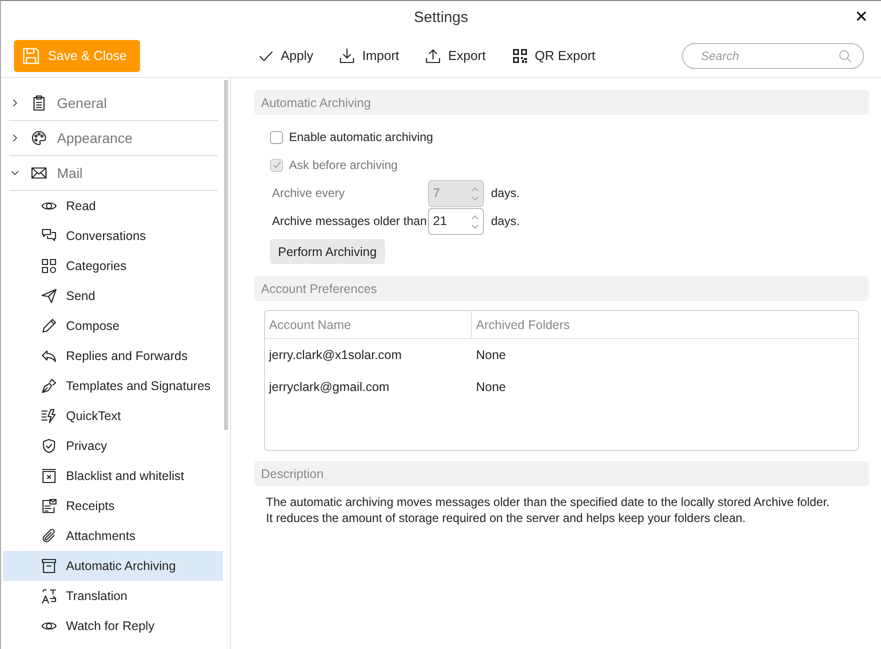 This screenshot has width=881, height=649. I want to click on sidebar-item: Templates and Signatures, so click(113, 386).